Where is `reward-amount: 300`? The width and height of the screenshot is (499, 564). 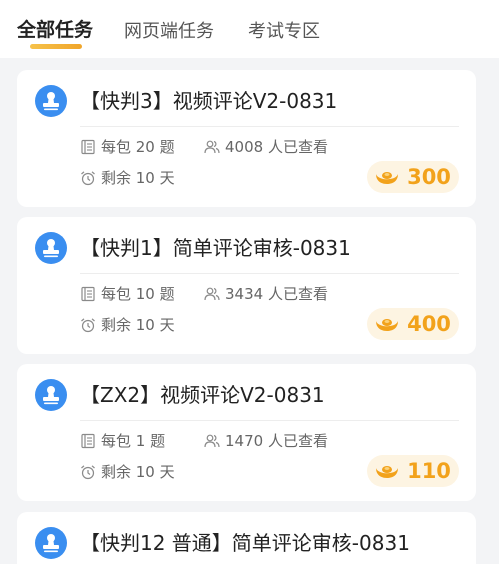
reward-amount: 300 is located at coordinates (429, 177).